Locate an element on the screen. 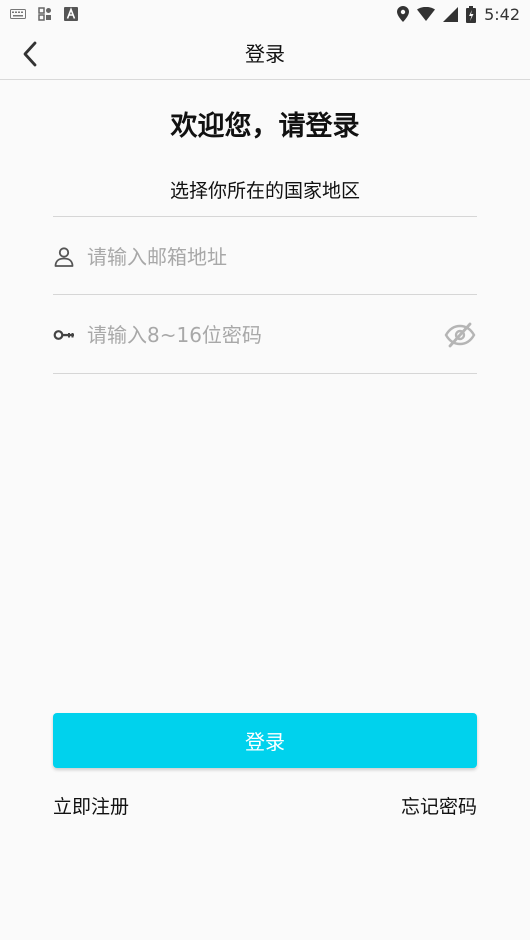 The image size is (530, 940). login-button: 登录 is located at coordinates (265, 740).